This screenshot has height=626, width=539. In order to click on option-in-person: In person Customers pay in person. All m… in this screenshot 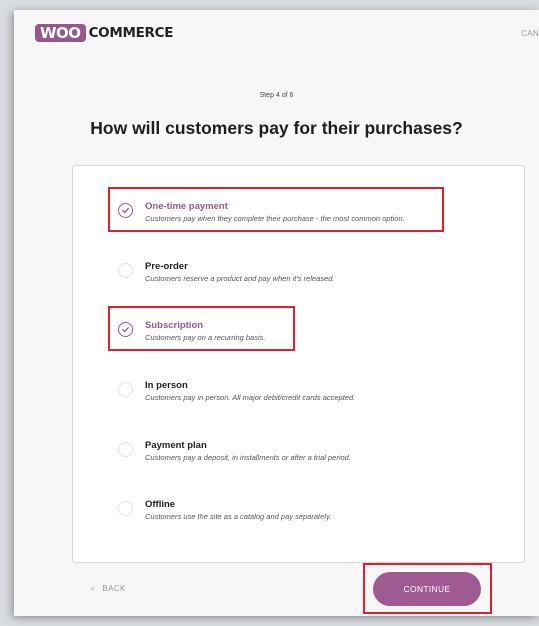, I will do `click(236, 391)`.